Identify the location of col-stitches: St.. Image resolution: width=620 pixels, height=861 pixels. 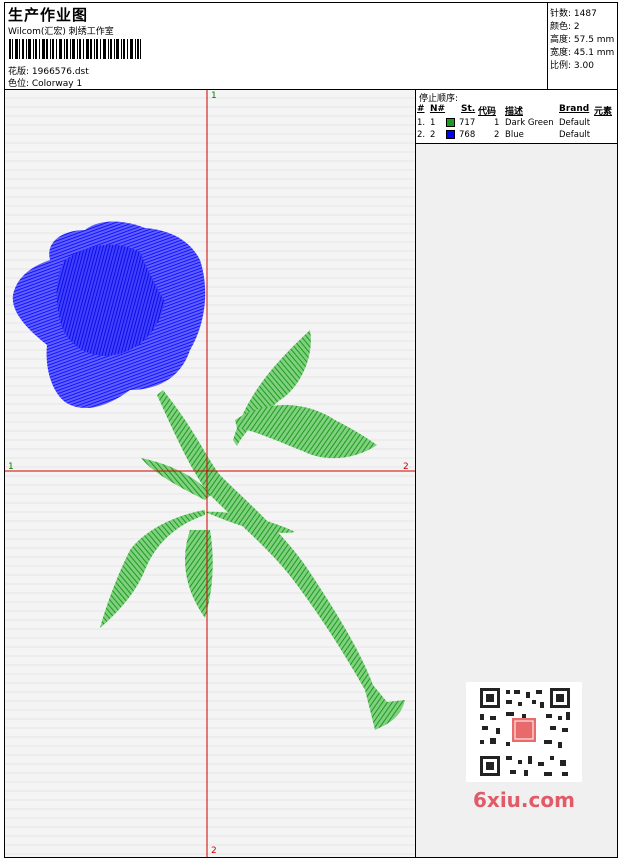
(468, 109).